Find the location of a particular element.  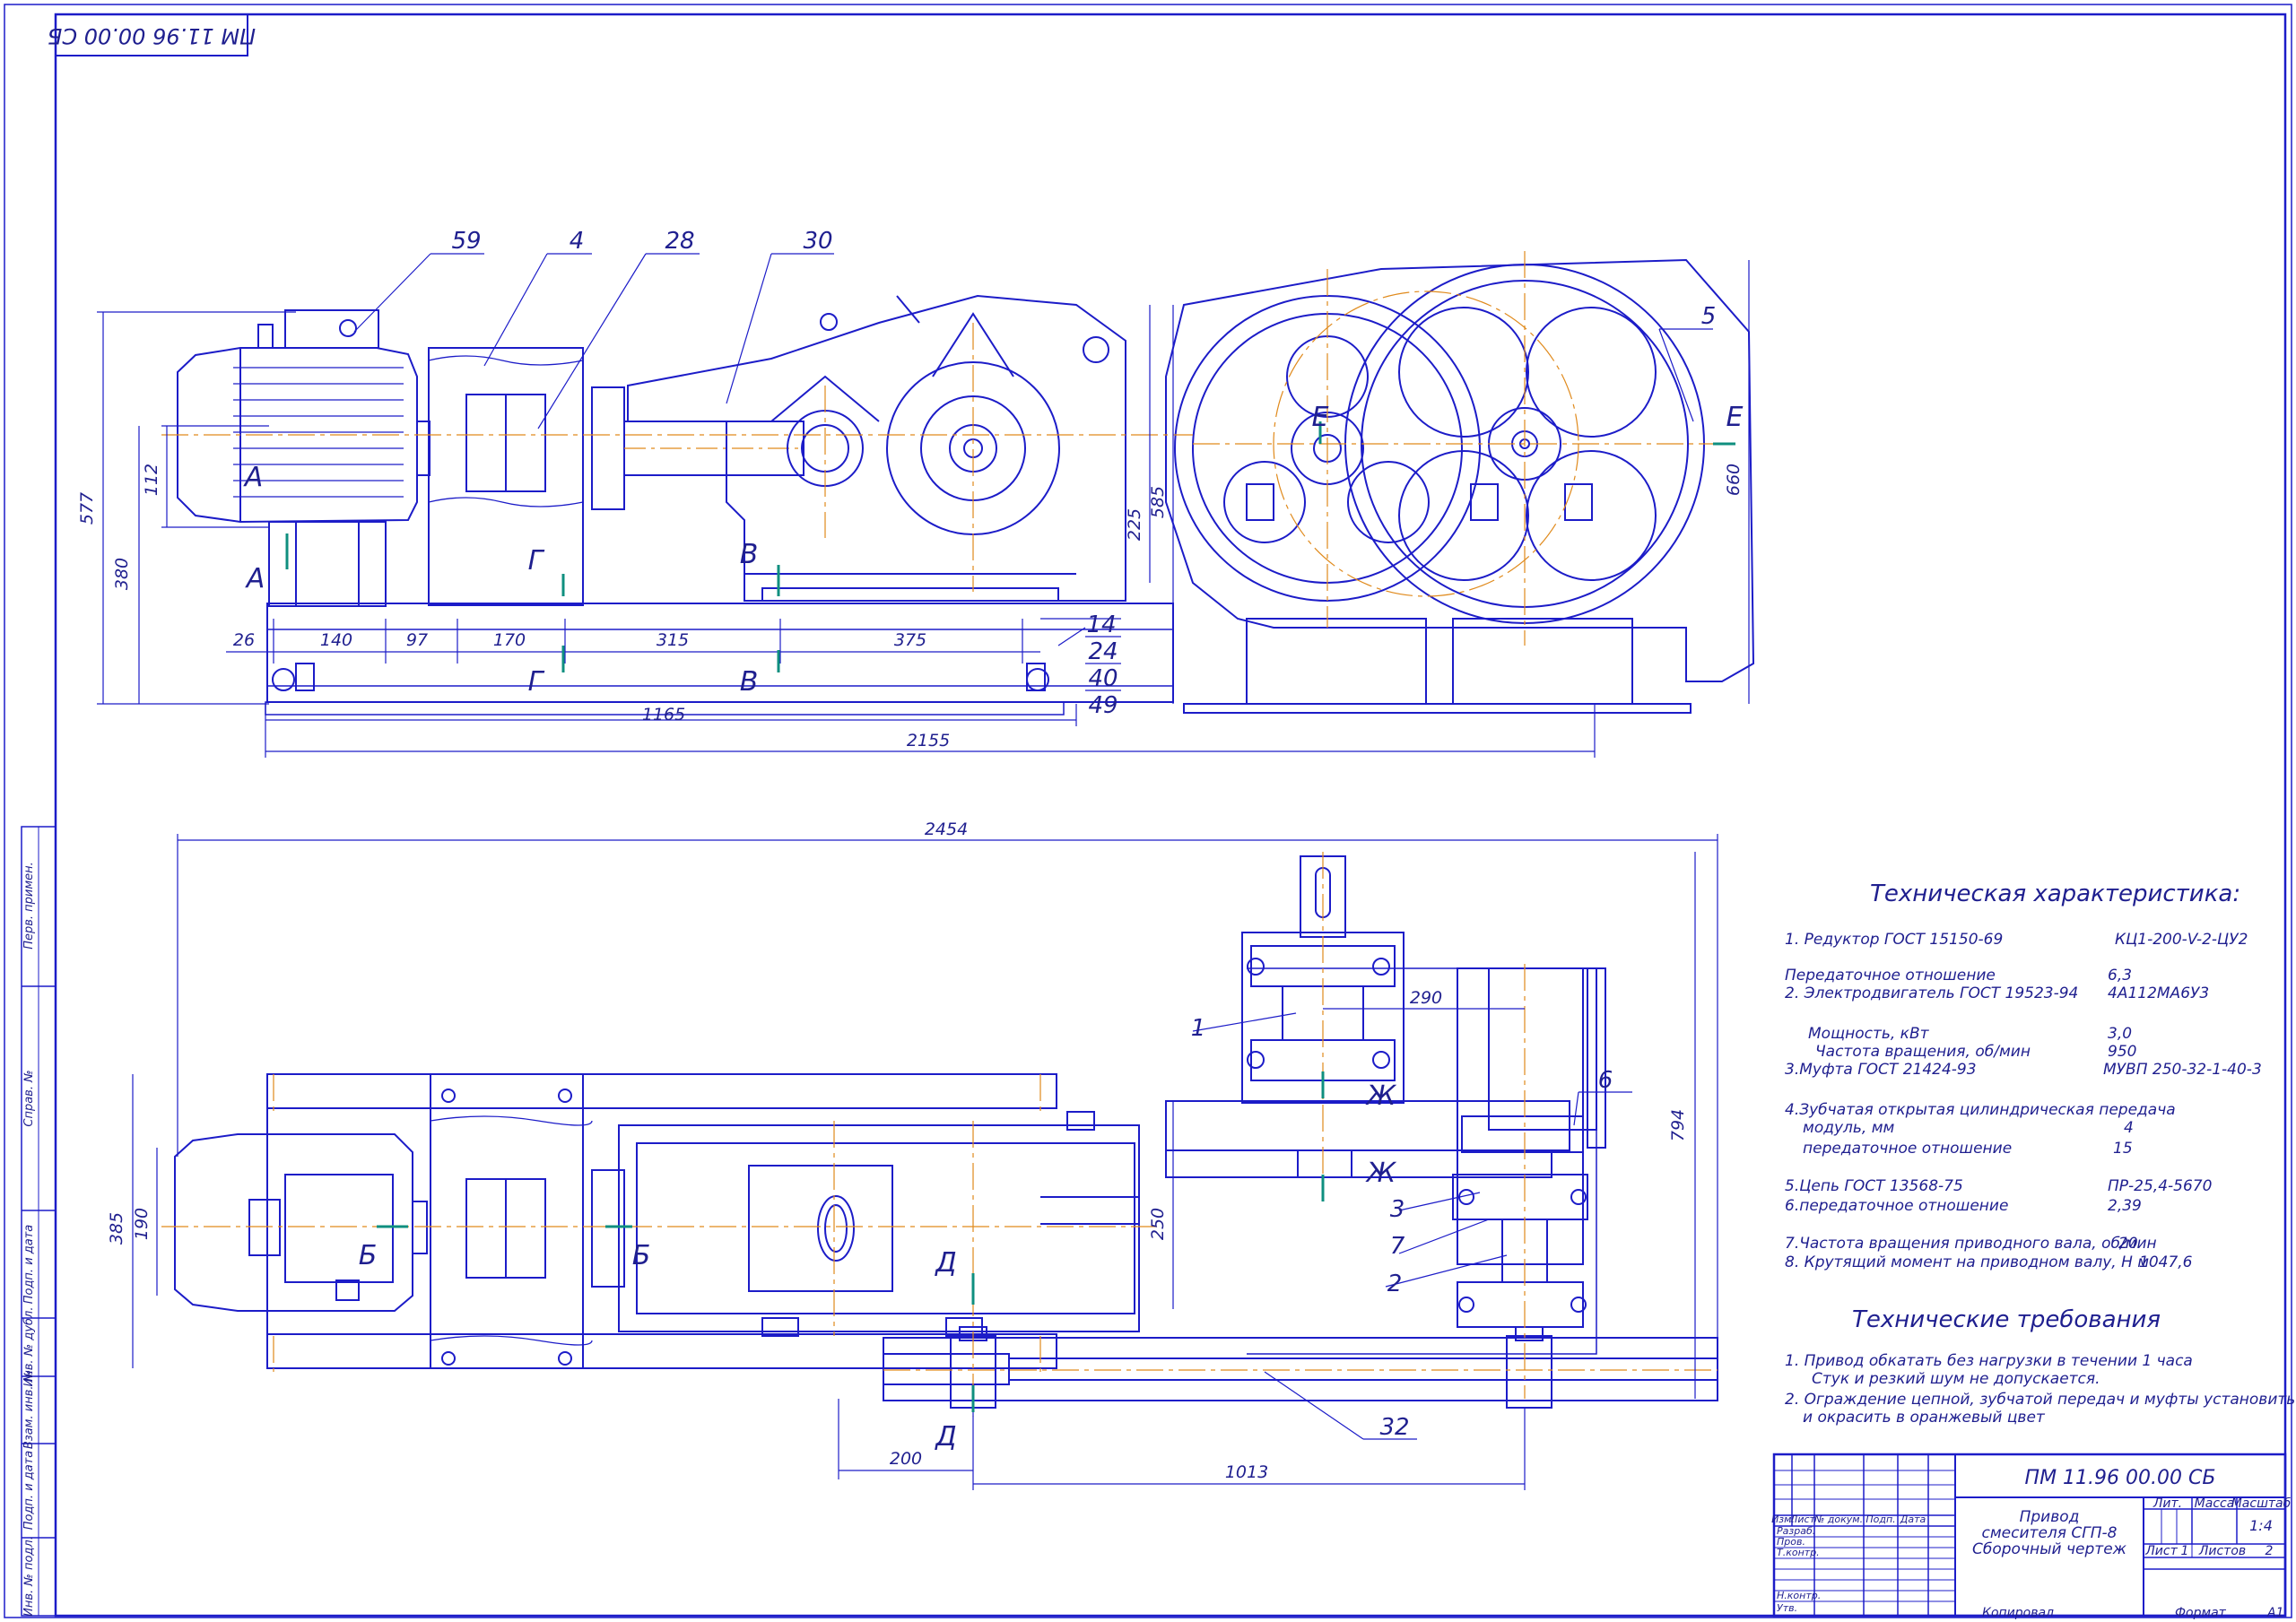

spec-value-6: МУВП 250-32-1-40-3 is located at coordinates (2182, 1070).